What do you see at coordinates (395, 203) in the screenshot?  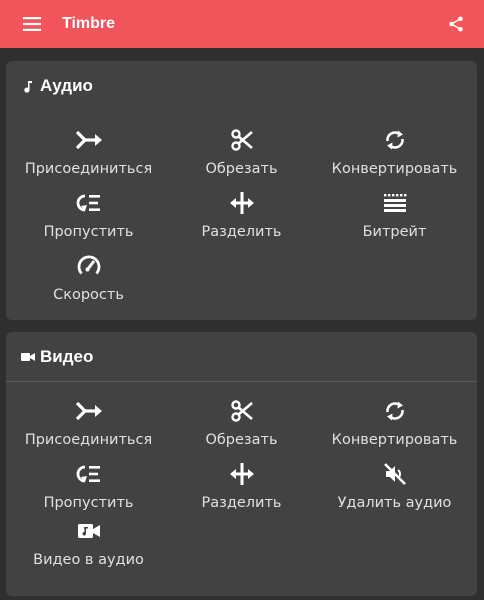 I see `bitrate-icon` at bounding box center [395, 203].